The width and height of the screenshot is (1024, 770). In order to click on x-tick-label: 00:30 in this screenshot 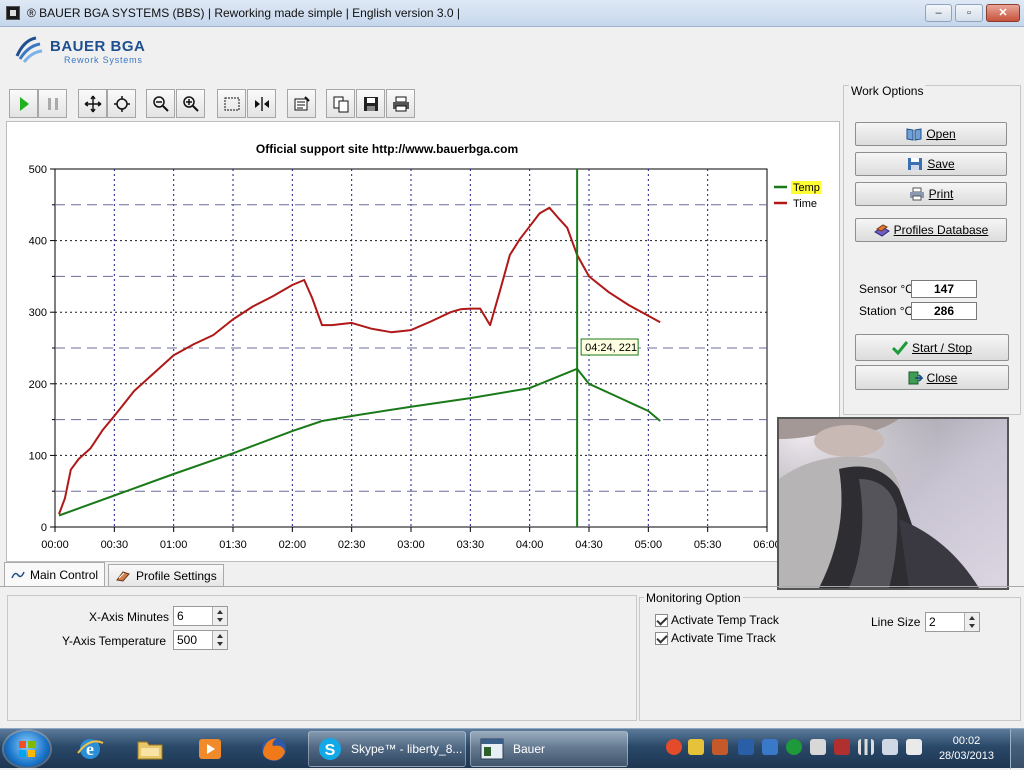, I will do `click(115, 545)`.